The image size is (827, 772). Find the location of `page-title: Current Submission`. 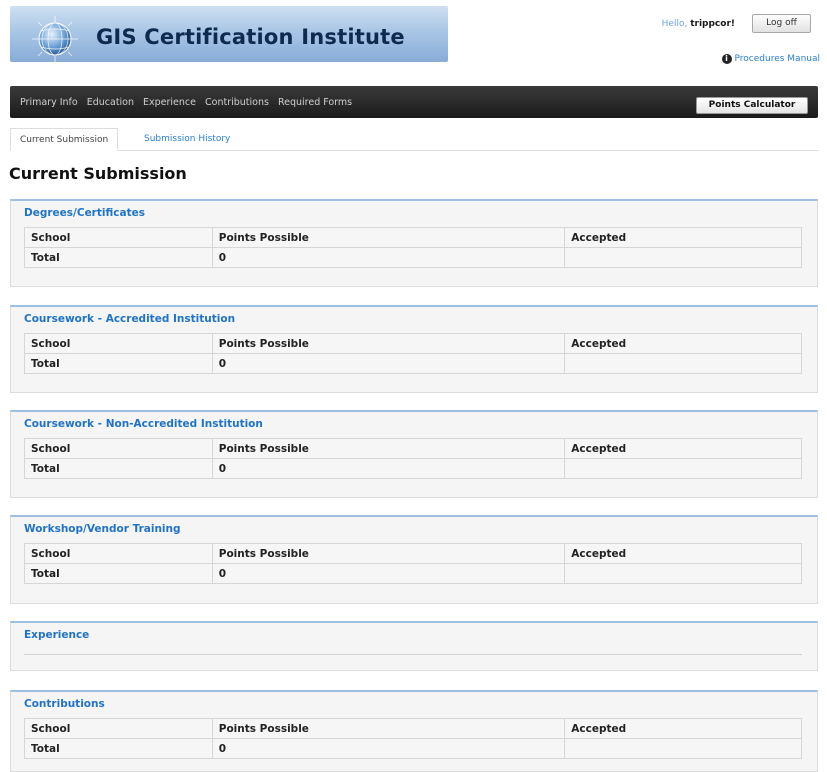

page-title: Current Submission is located at coordinates (98, 173).